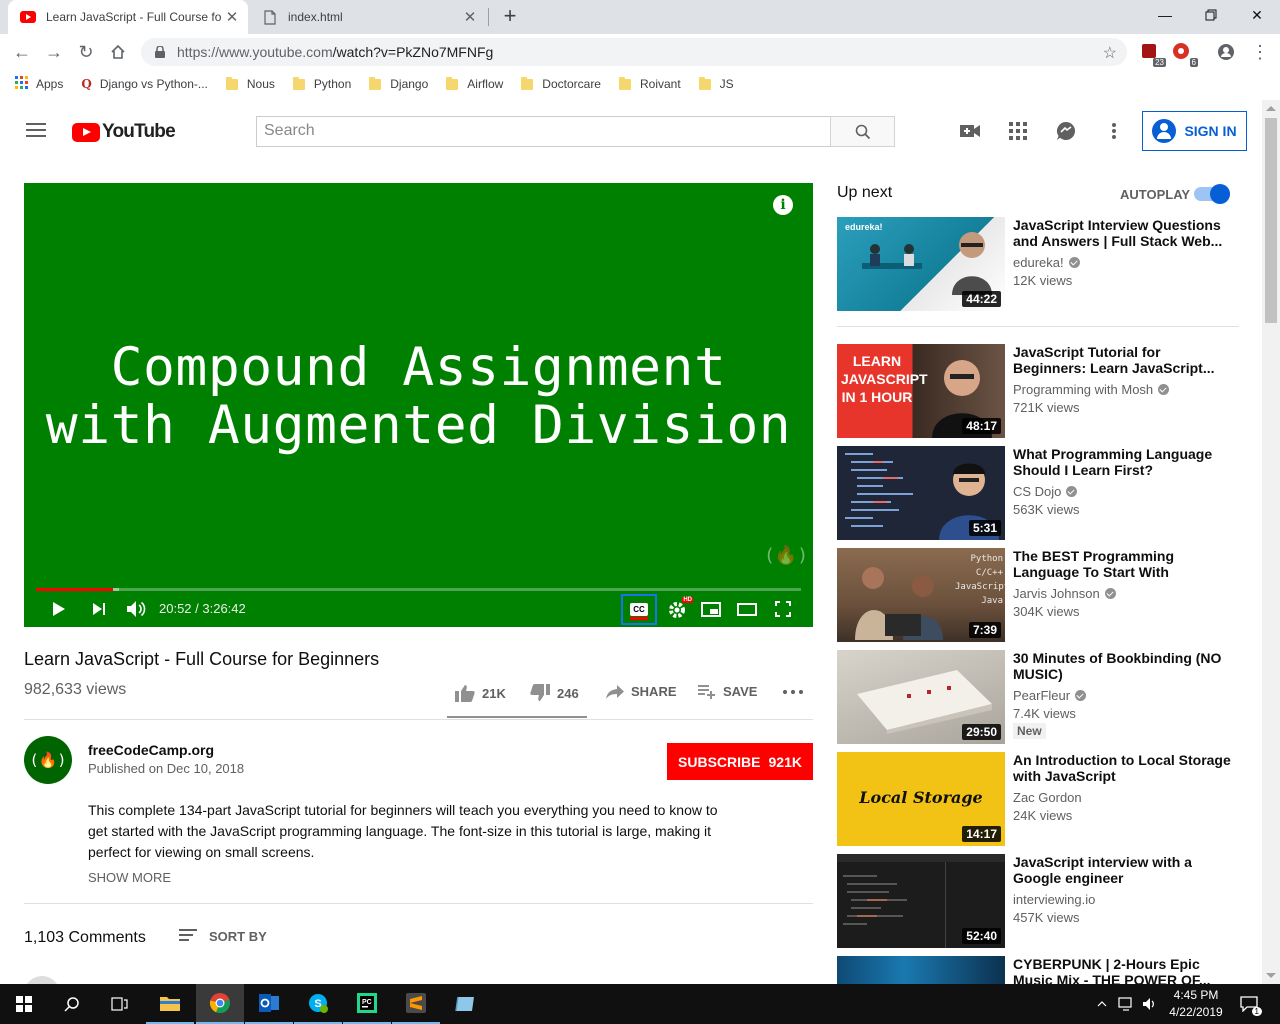  Describe the element at coordinates (1185, 54) in the screenshot. I see `extension-icon: 6` at that location.